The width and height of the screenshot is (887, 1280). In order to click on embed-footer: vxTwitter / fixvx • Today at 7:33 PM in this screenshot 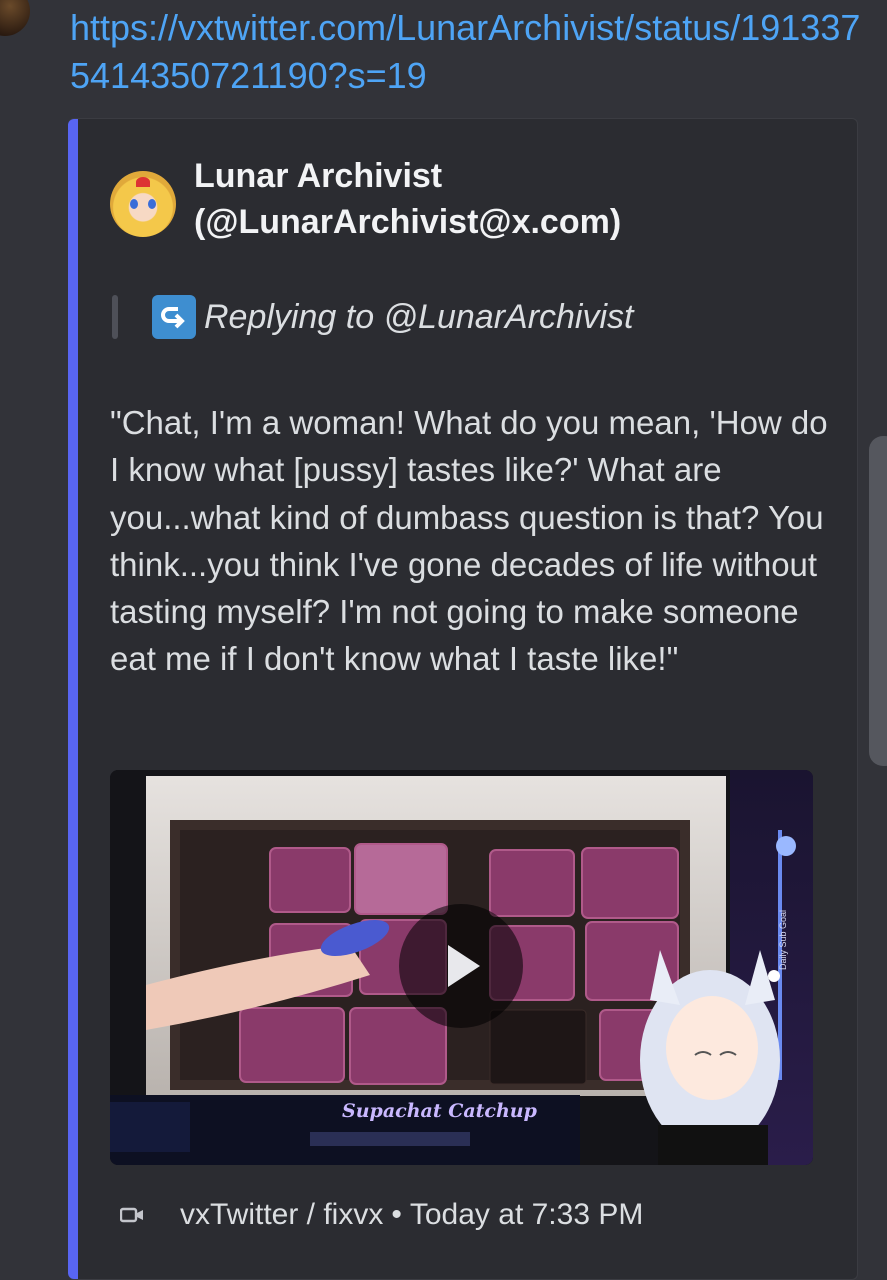, I will do `click(381, 1215)`.